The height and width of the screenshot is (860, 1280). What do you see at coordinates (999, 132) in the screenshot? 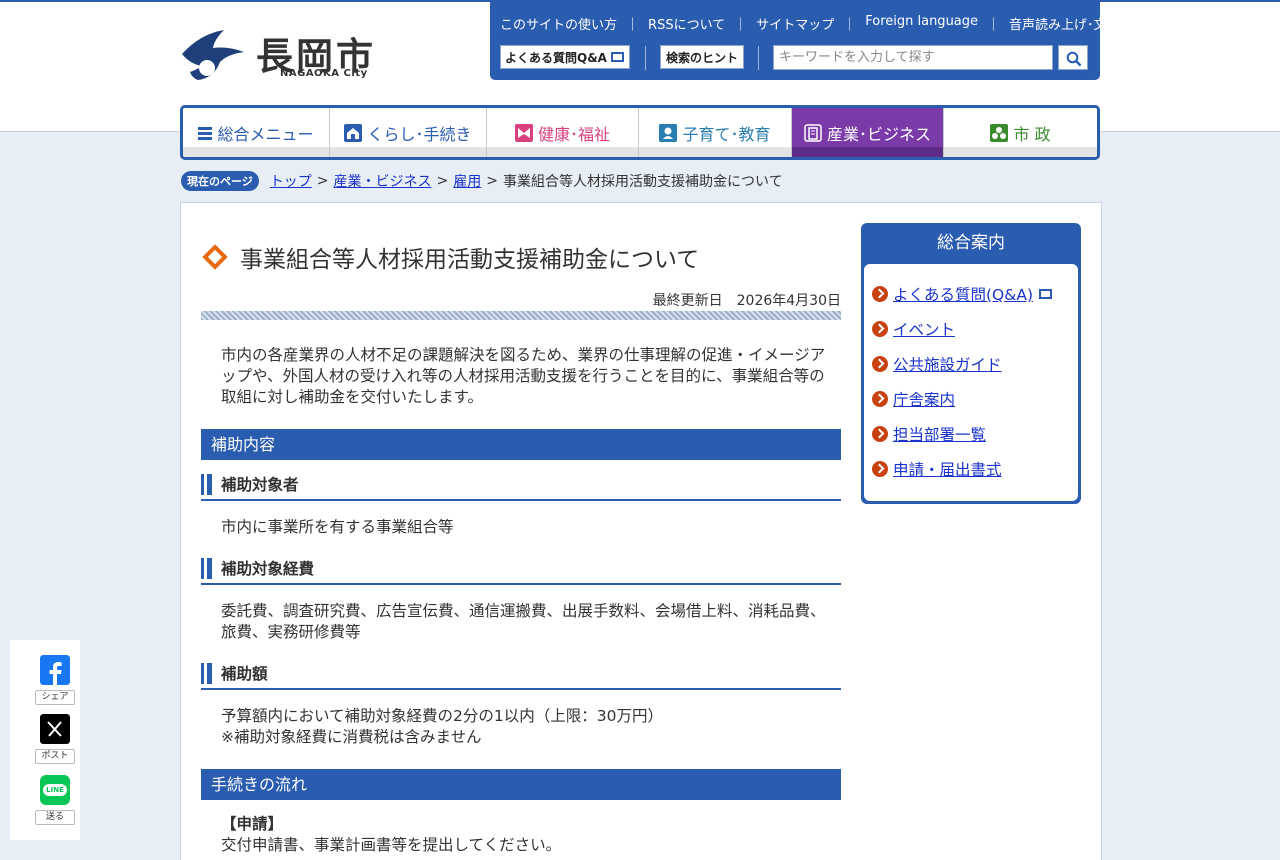
I see `city-hall-icon` at bounding box center [999, 132].